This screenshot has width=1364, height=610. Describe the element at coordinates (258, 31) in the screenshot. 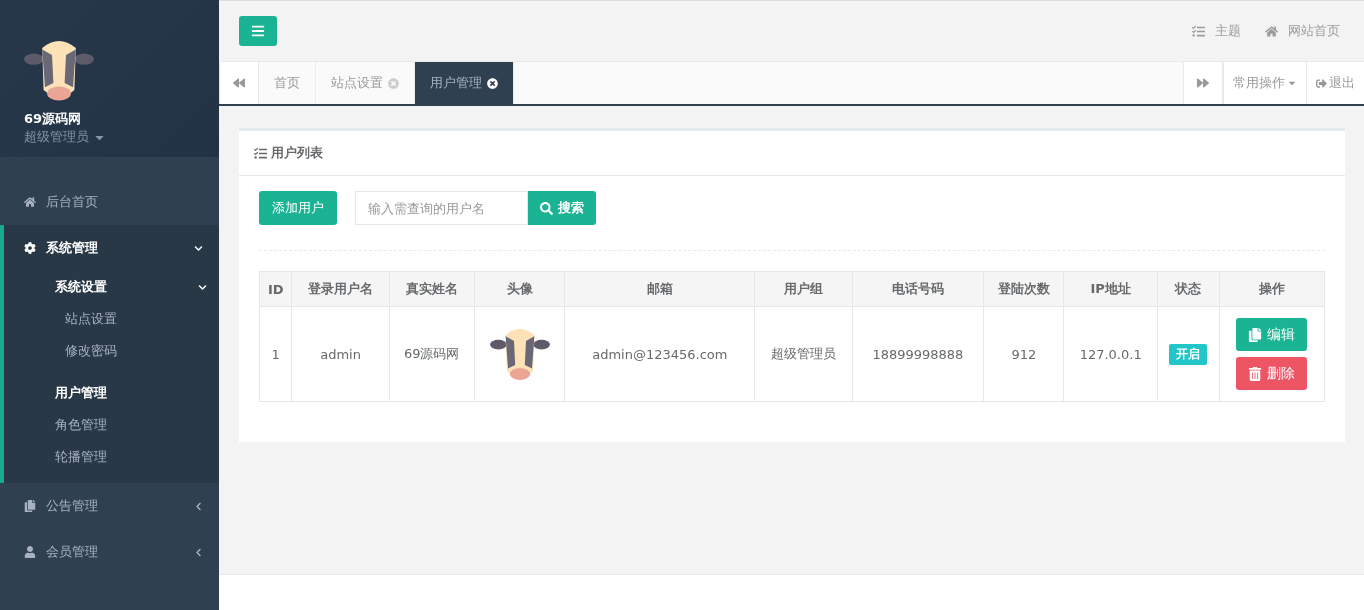

I see `menu-button` at that location.